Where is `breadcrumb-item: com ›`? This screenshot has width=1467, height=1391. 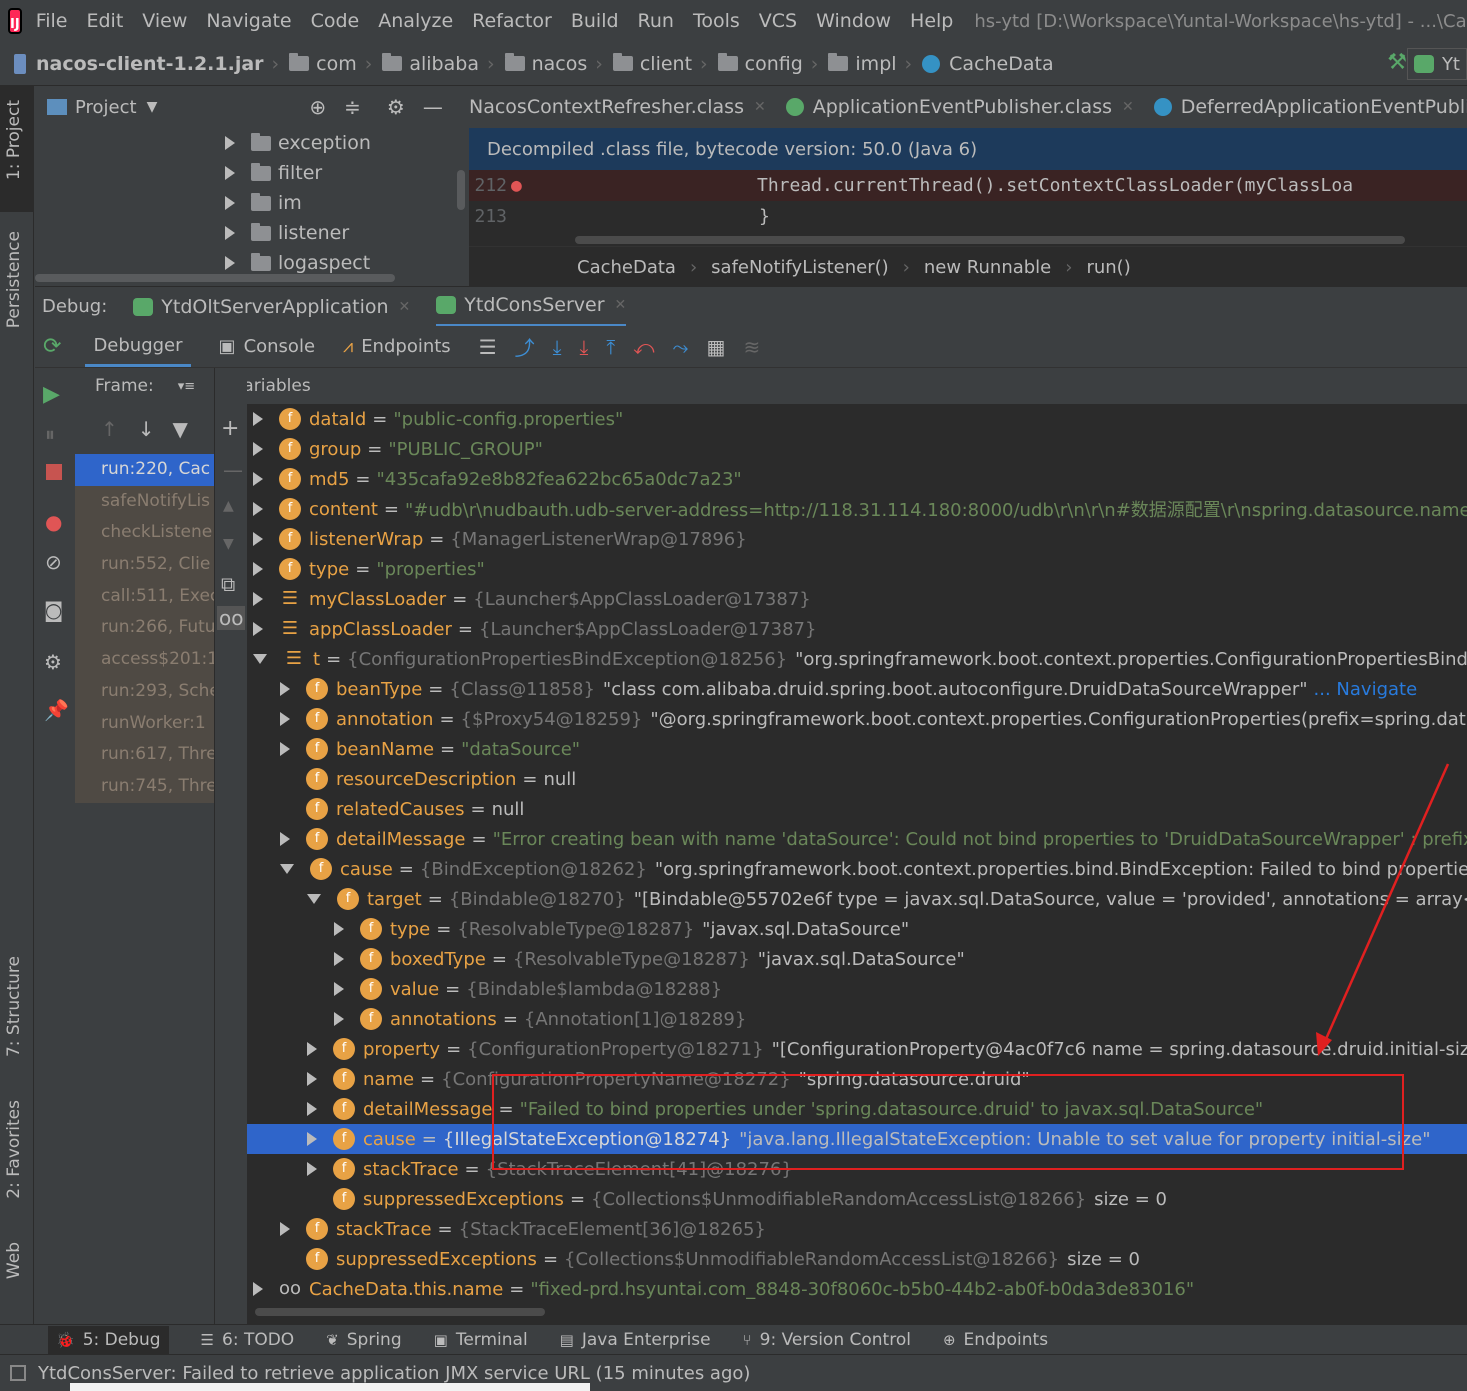
breadcrumb-item: com › is located at coordinates (330, 64).